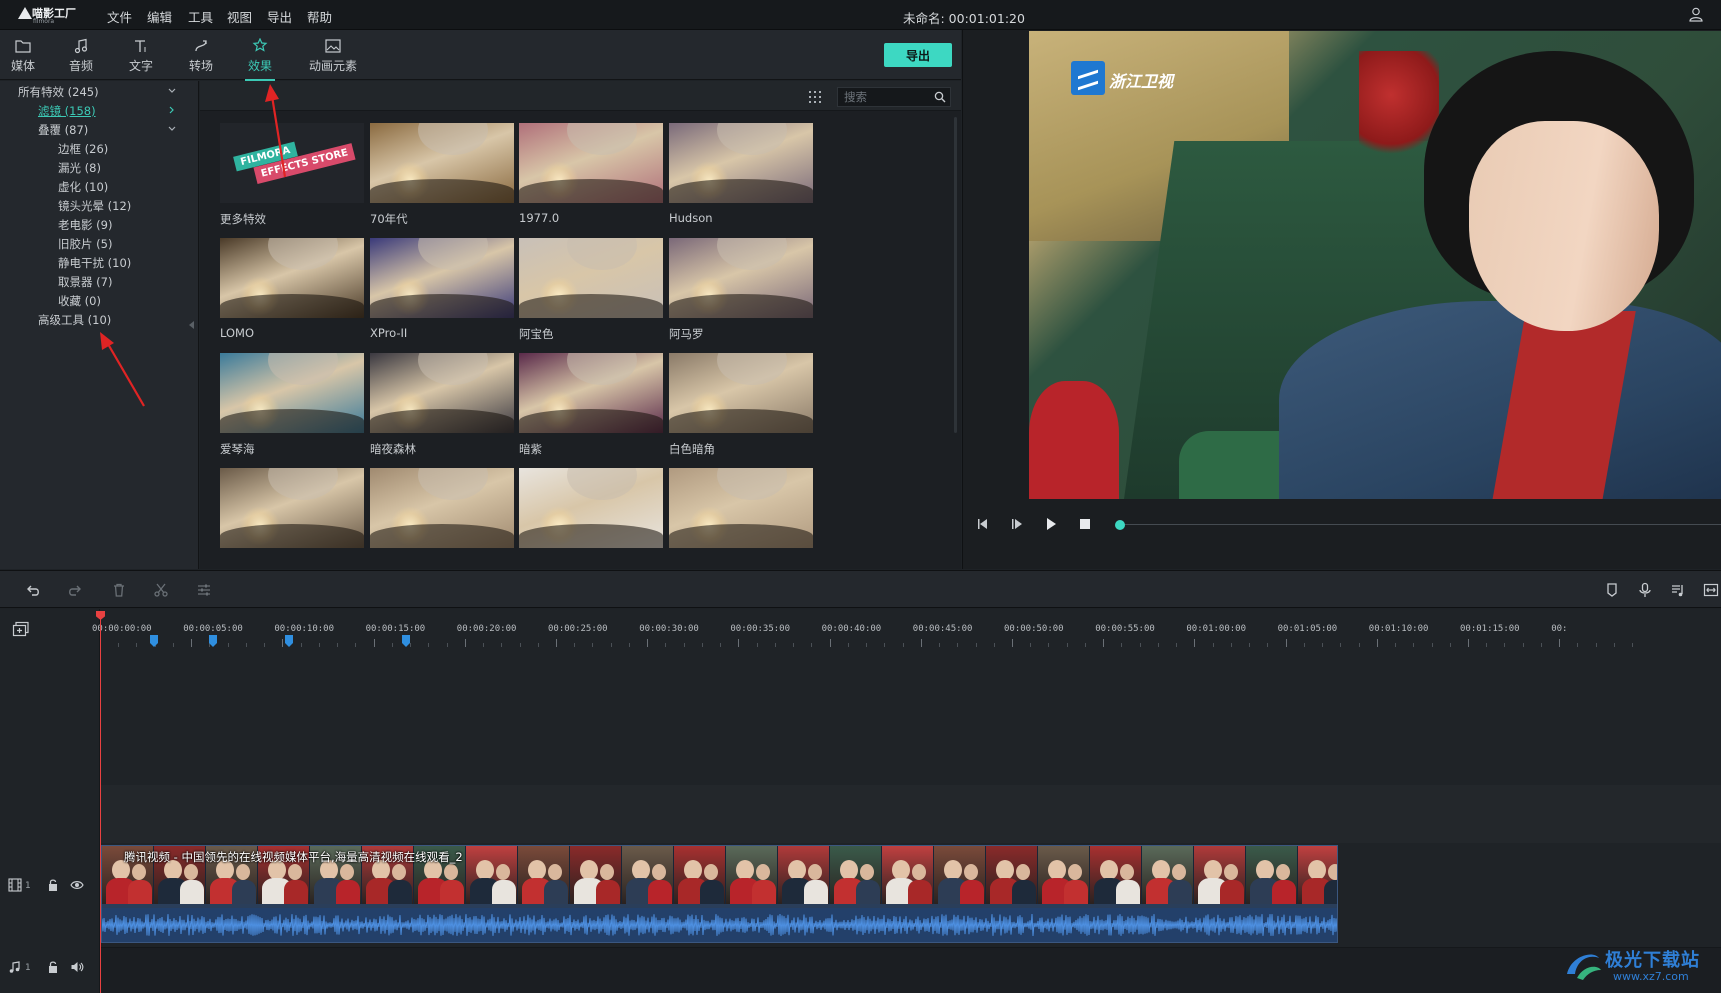 This screenshot has width=1721, height=993. What do you see at coordinates (140, 46) in the screenshot?
I see `text-icon` at bounding box center [140, 46].